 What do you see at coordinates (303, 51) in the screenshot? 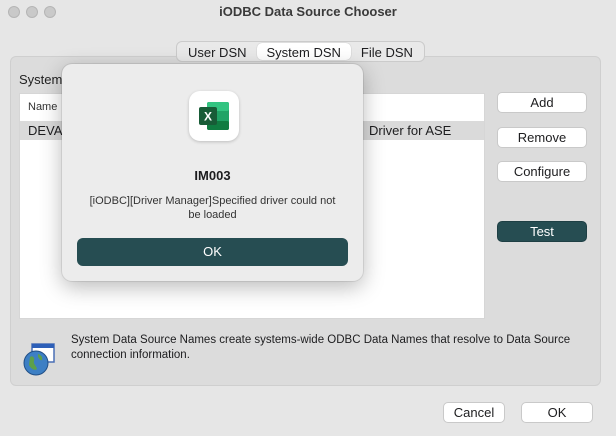
I see `tab-system-dsn: System DSN` at bounding box center [303, 51].